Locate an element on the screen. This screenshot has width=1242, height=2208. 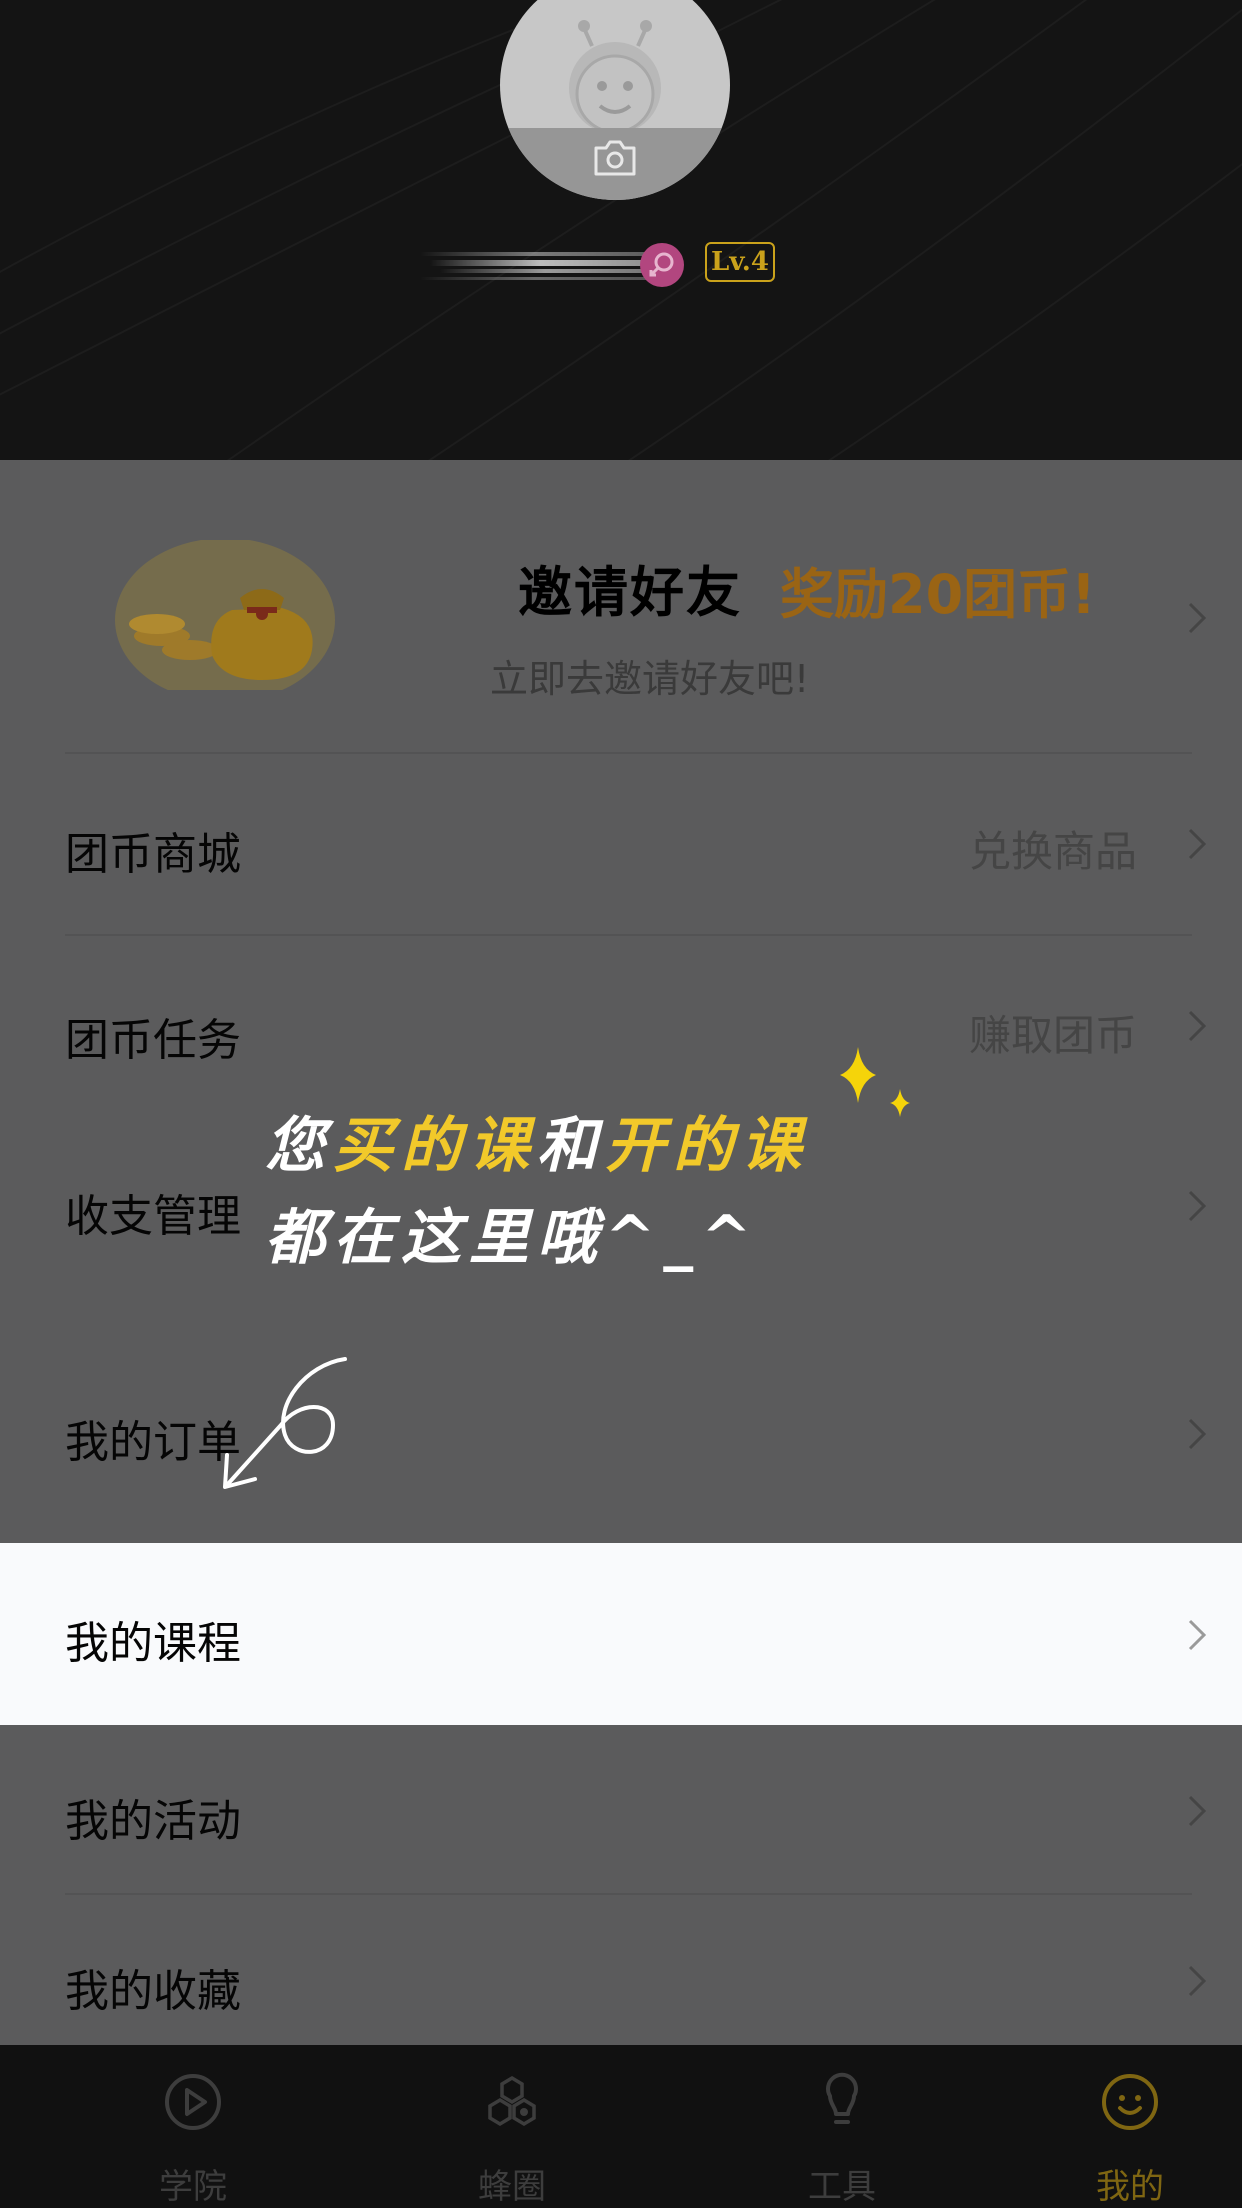
menu-item-my-favorites: 我的收藏 is located at coordinates (621, 1970).